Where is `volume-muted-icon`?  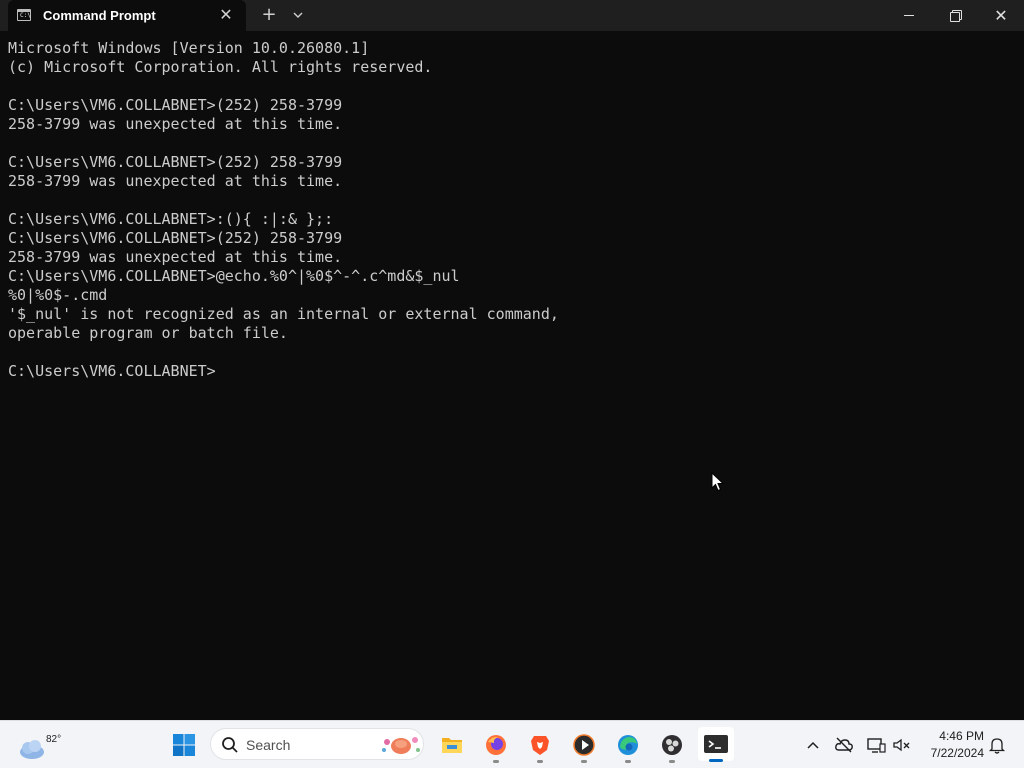
volume-muted-icon is located at coordinates (902, 745).